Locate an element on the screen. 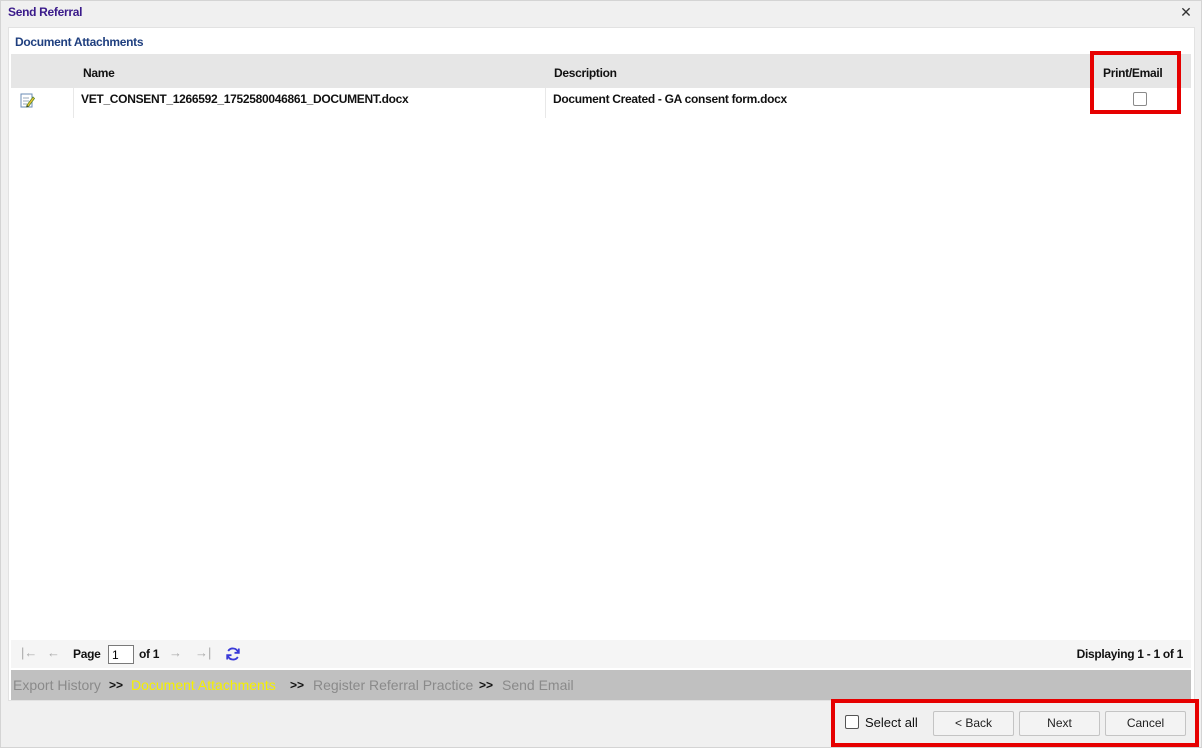  select-all-label: Select all is located at coordinates (891, 722).